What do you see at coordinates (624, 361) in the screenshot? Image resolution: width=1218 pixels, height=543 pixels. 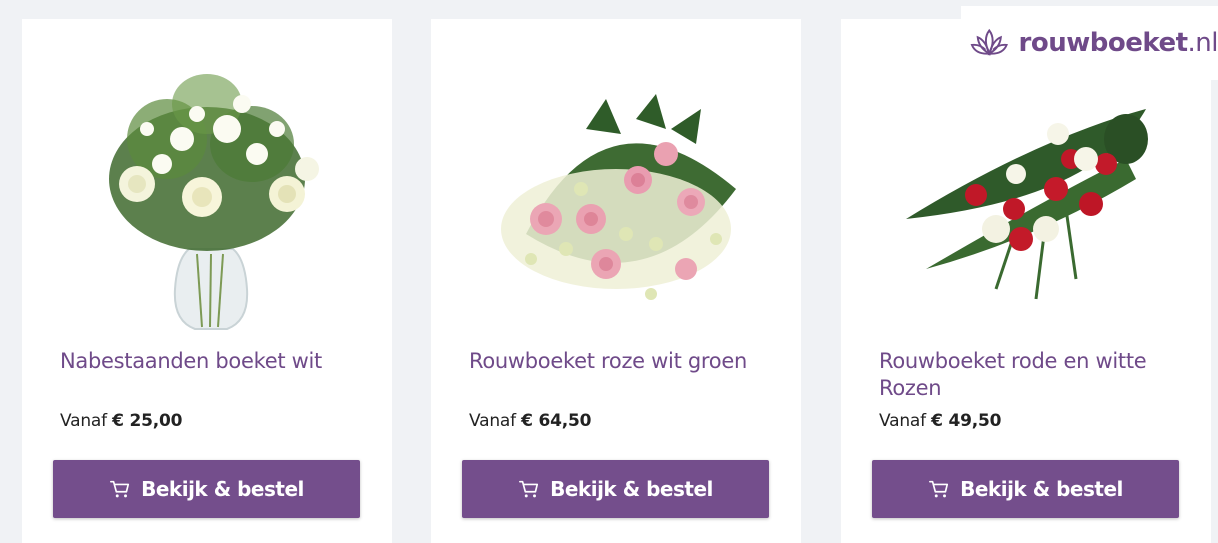 I see `product-title: Rouwboeket roze wit groen` at bounding box center [624, 361].